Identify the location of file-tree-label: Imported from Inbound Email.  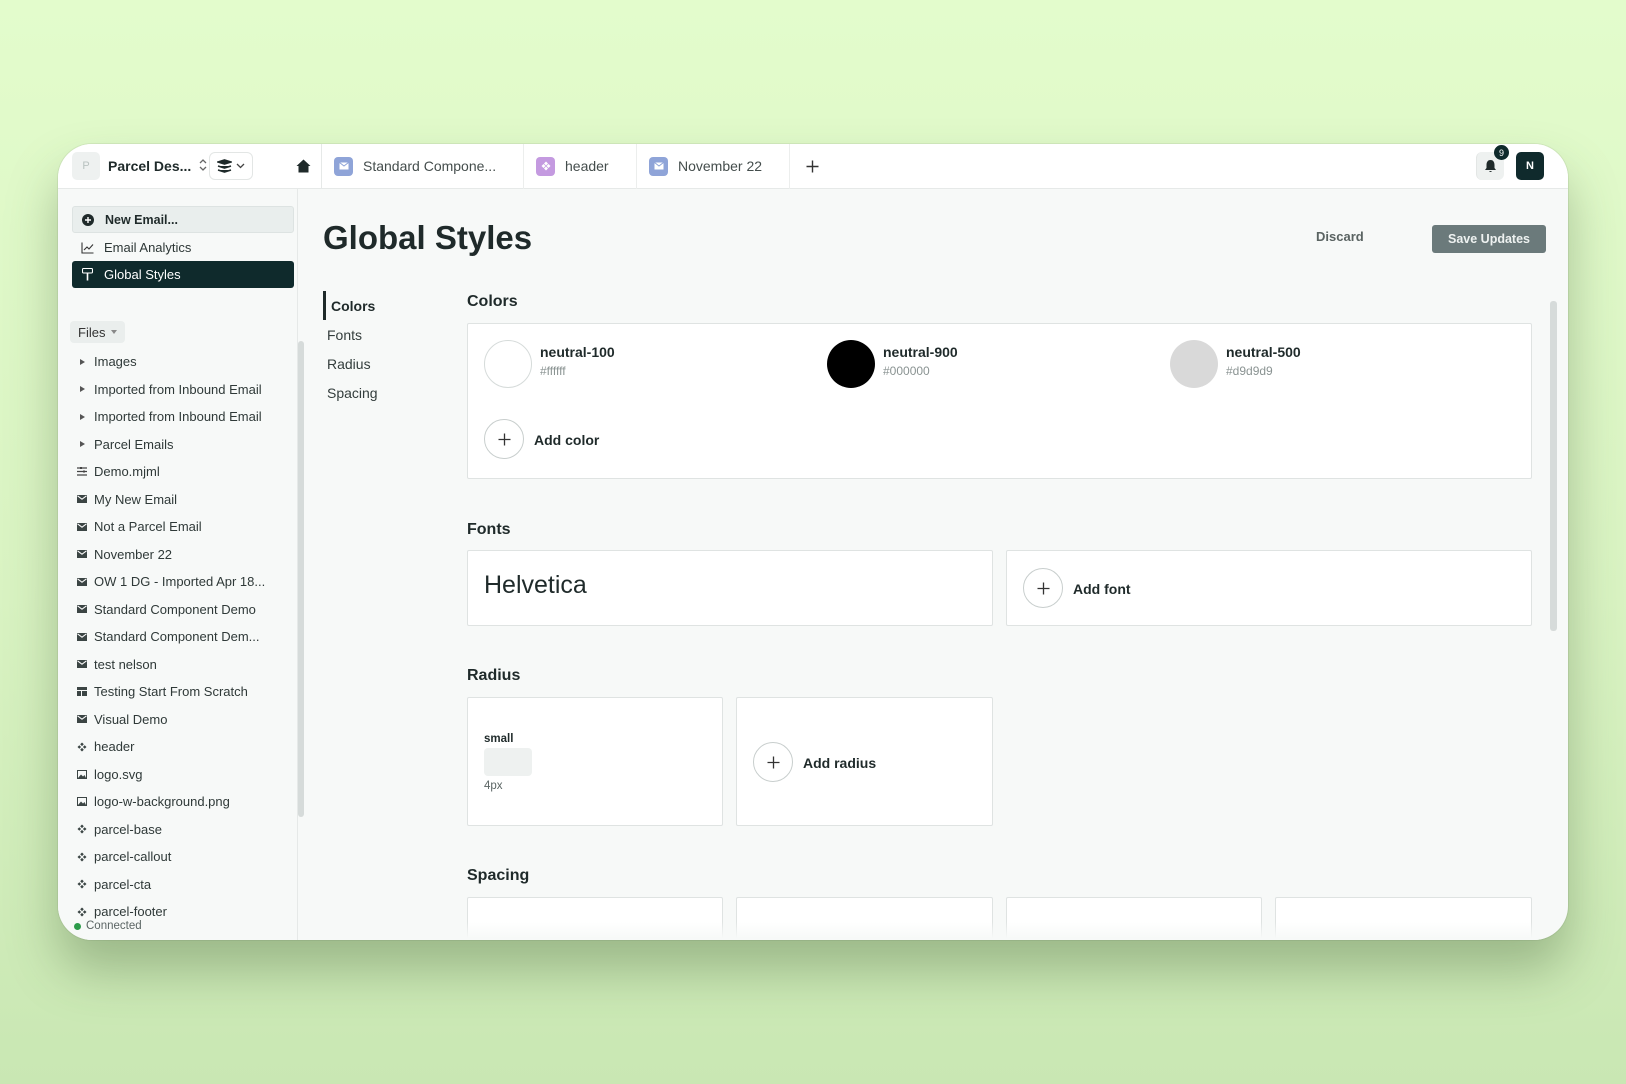
(178, 417).